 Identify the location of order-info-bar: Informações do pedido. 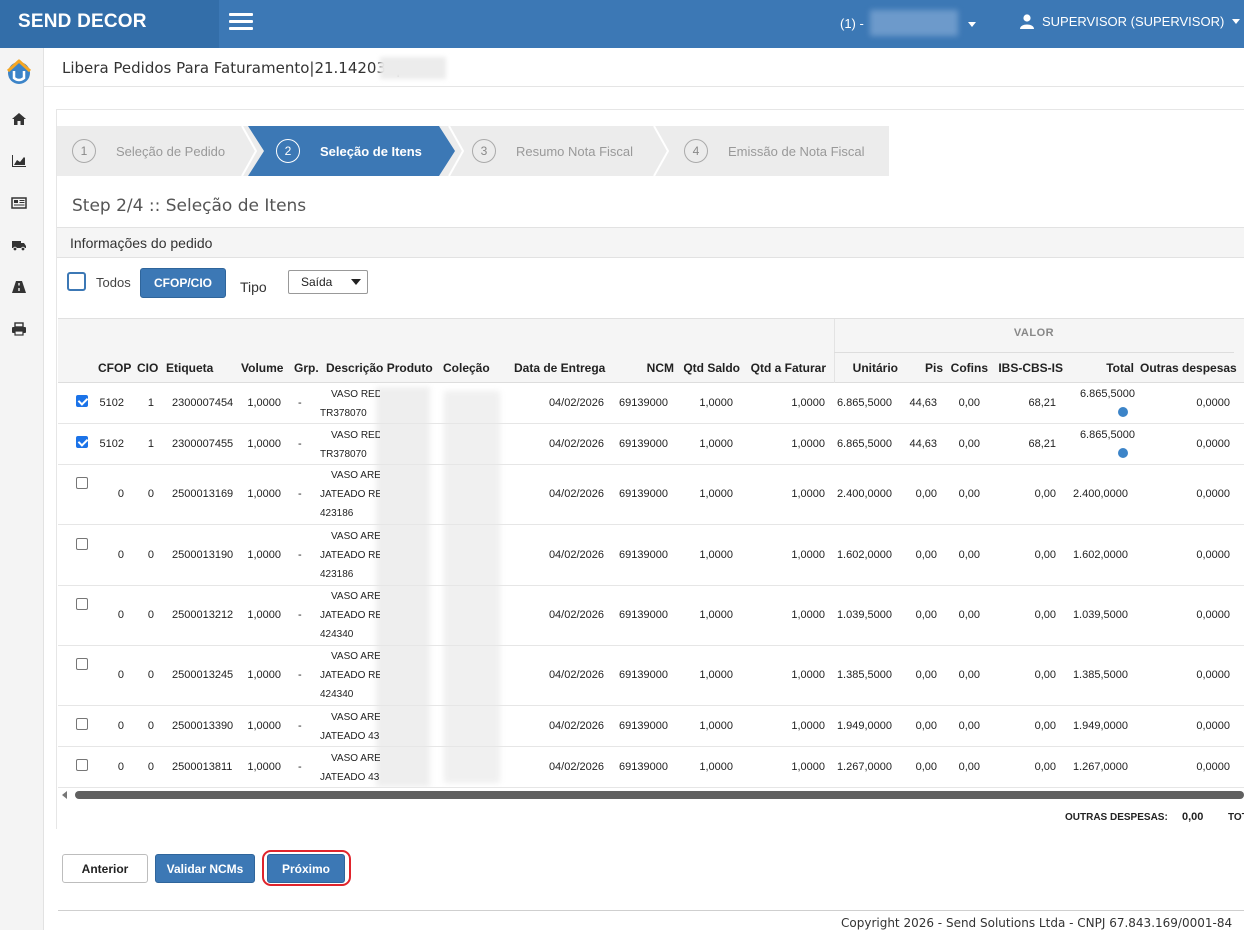
(650, 242).